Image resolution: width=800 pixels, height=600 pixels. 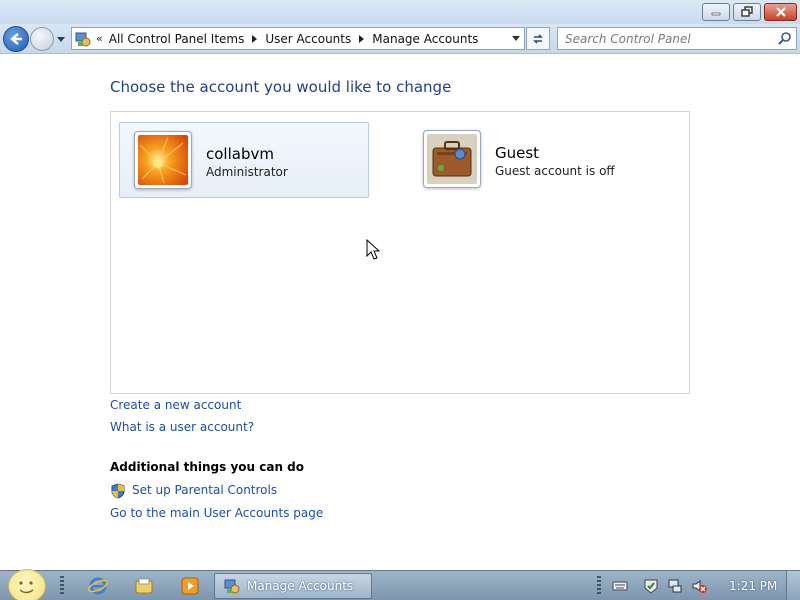 I want to click on main-user-accounts-link: Go to the main User Accounts page, so click(x=216, y=513).